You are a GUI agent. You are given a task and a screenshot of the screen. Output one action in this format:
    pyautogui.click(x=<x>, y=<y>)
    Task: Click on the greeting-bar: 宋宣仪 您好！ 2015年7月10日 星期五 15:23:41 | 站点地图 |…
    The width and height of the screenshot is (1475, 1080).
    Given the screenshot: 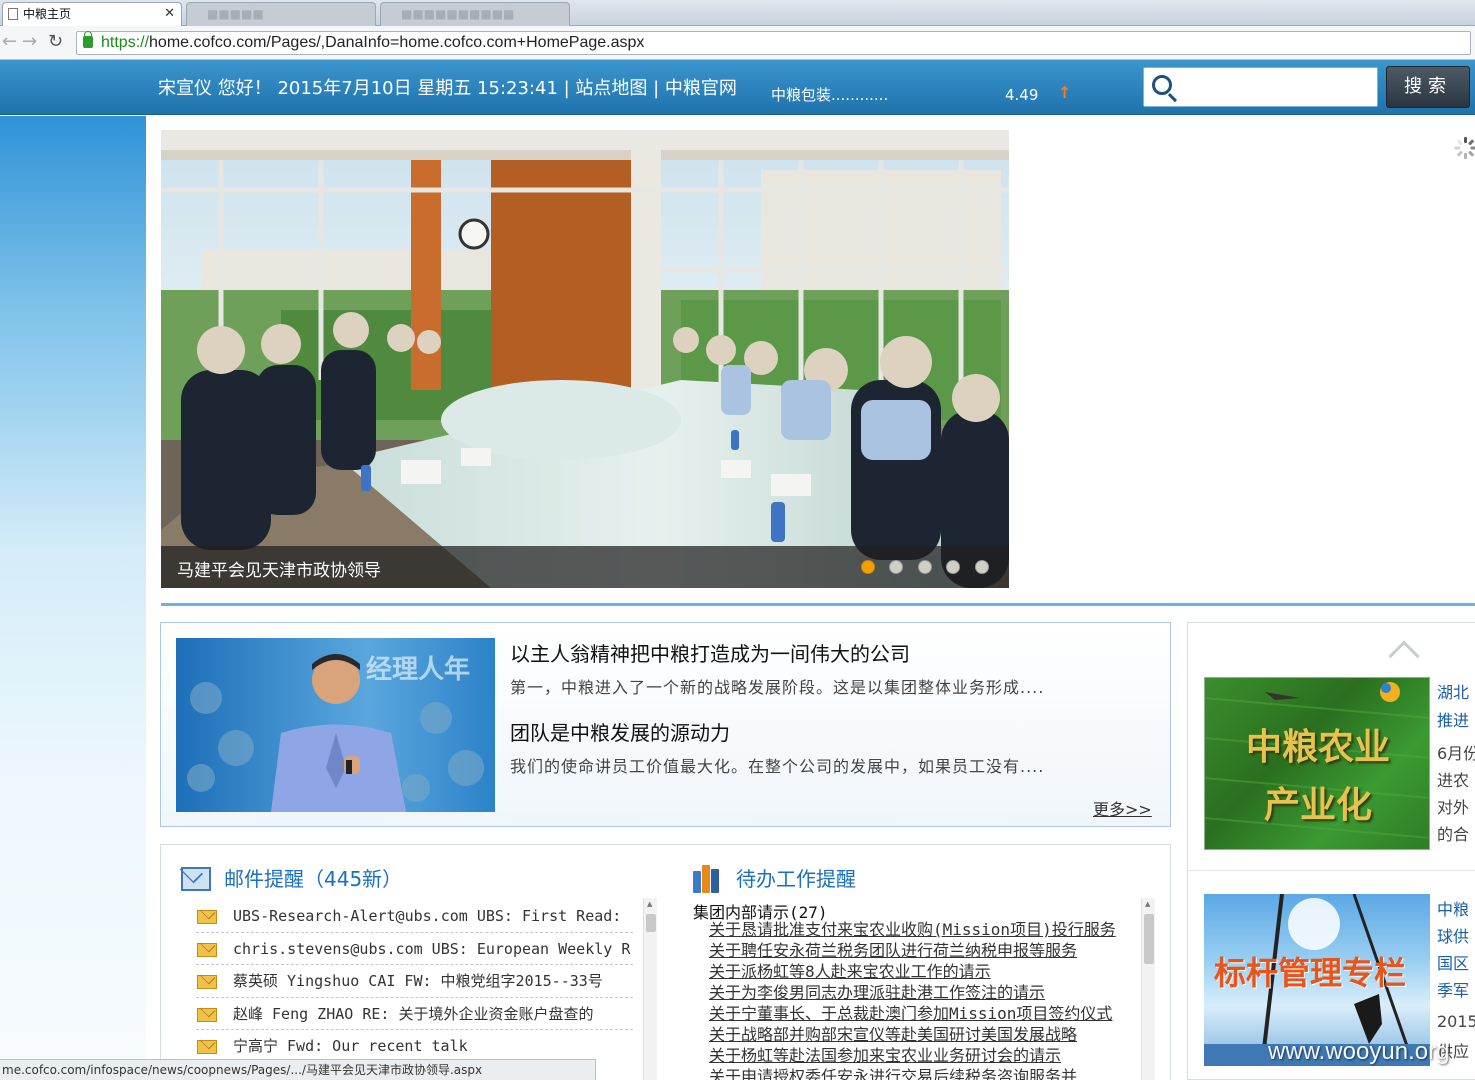 What is the action you would take?
    pyautogui.click(x=447, y=87)
    